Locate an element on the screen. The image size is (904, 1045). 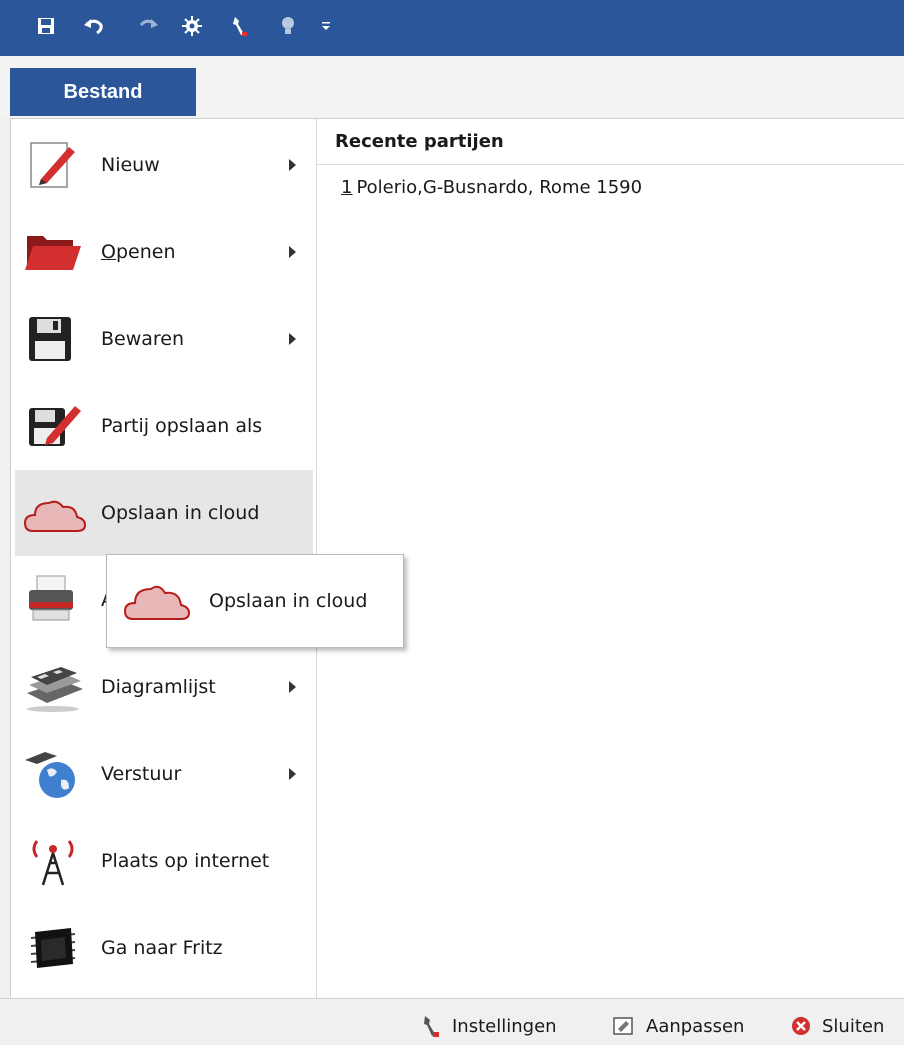
menu-item-new: Nieuw is located at coordinates (164, 165).